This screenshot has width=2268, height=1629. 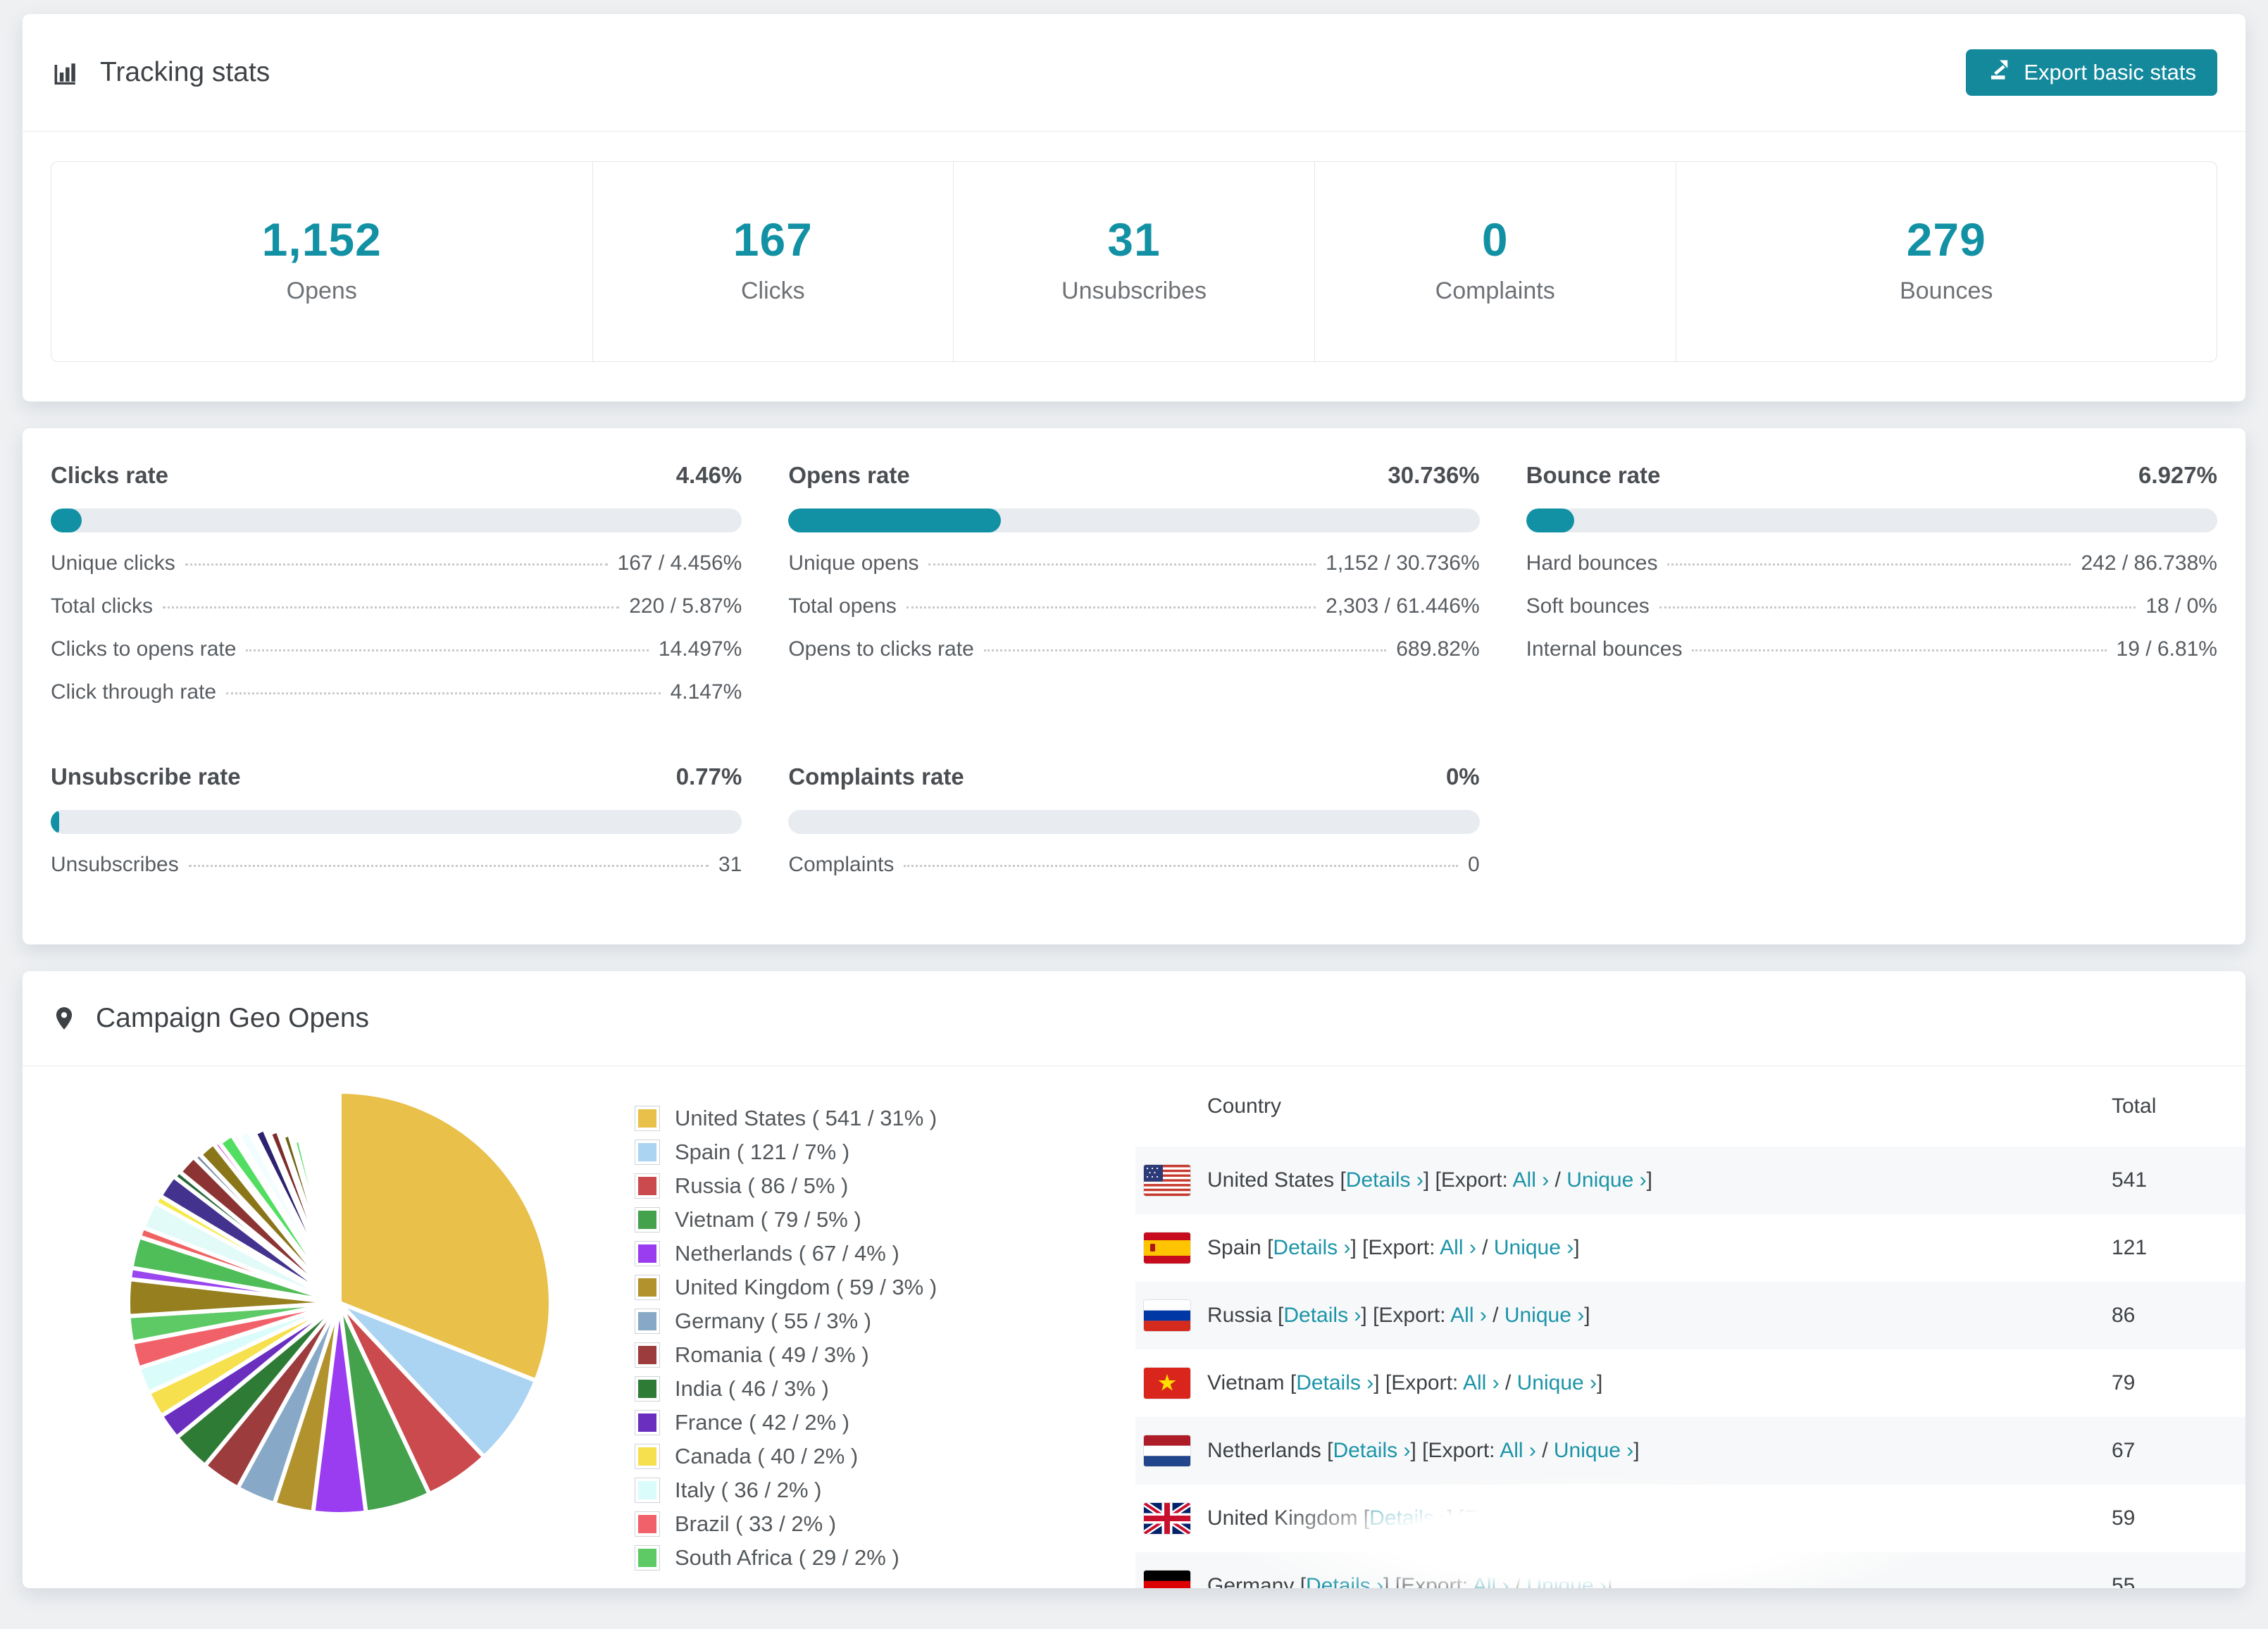 What do you see at coordinates (787, 1254) in the screenshot?
I see `legend-label: Netherlands ( 67 / 4% )` at bounding box center [787, 1254].